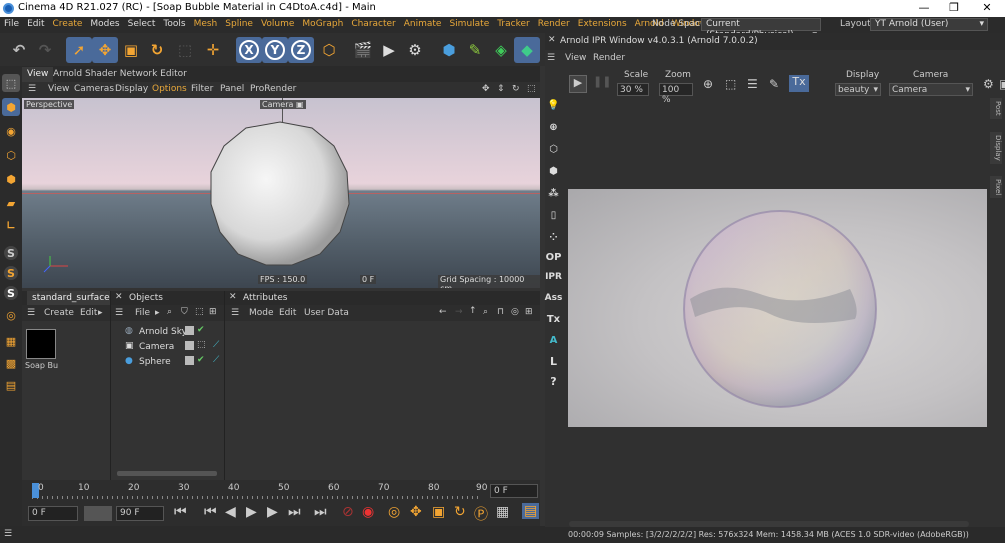 This screenshot has width=1005, height=543. What do you see at coordinates (514, 491) in the screenshot?
I see `current-frame-field: 0 F` at bounding box center [514, 491].